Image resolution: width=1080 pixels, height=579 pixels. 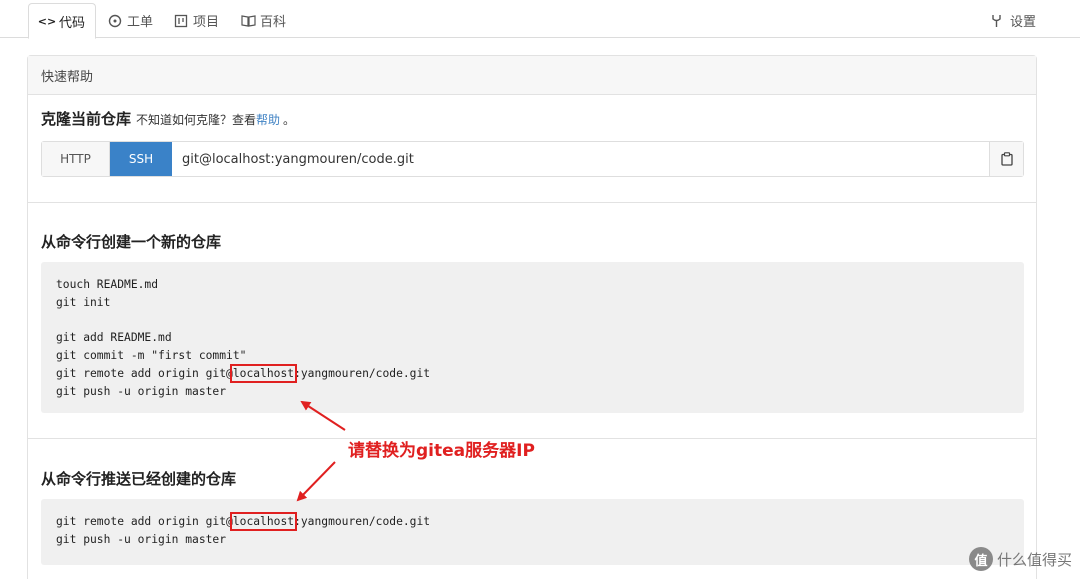 I want to click on clone-hint-punct: 。, so click(x=289, y=120).